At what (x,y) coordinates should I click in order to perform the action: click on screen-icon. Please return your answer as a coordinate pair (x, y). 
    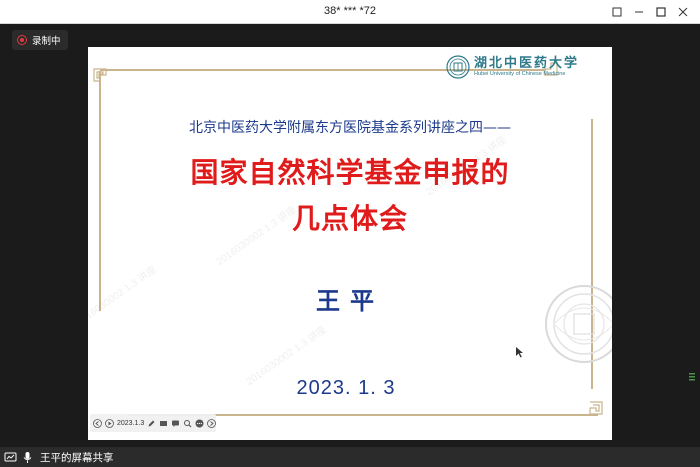
    Looking at the image, I should click on (164, 423).